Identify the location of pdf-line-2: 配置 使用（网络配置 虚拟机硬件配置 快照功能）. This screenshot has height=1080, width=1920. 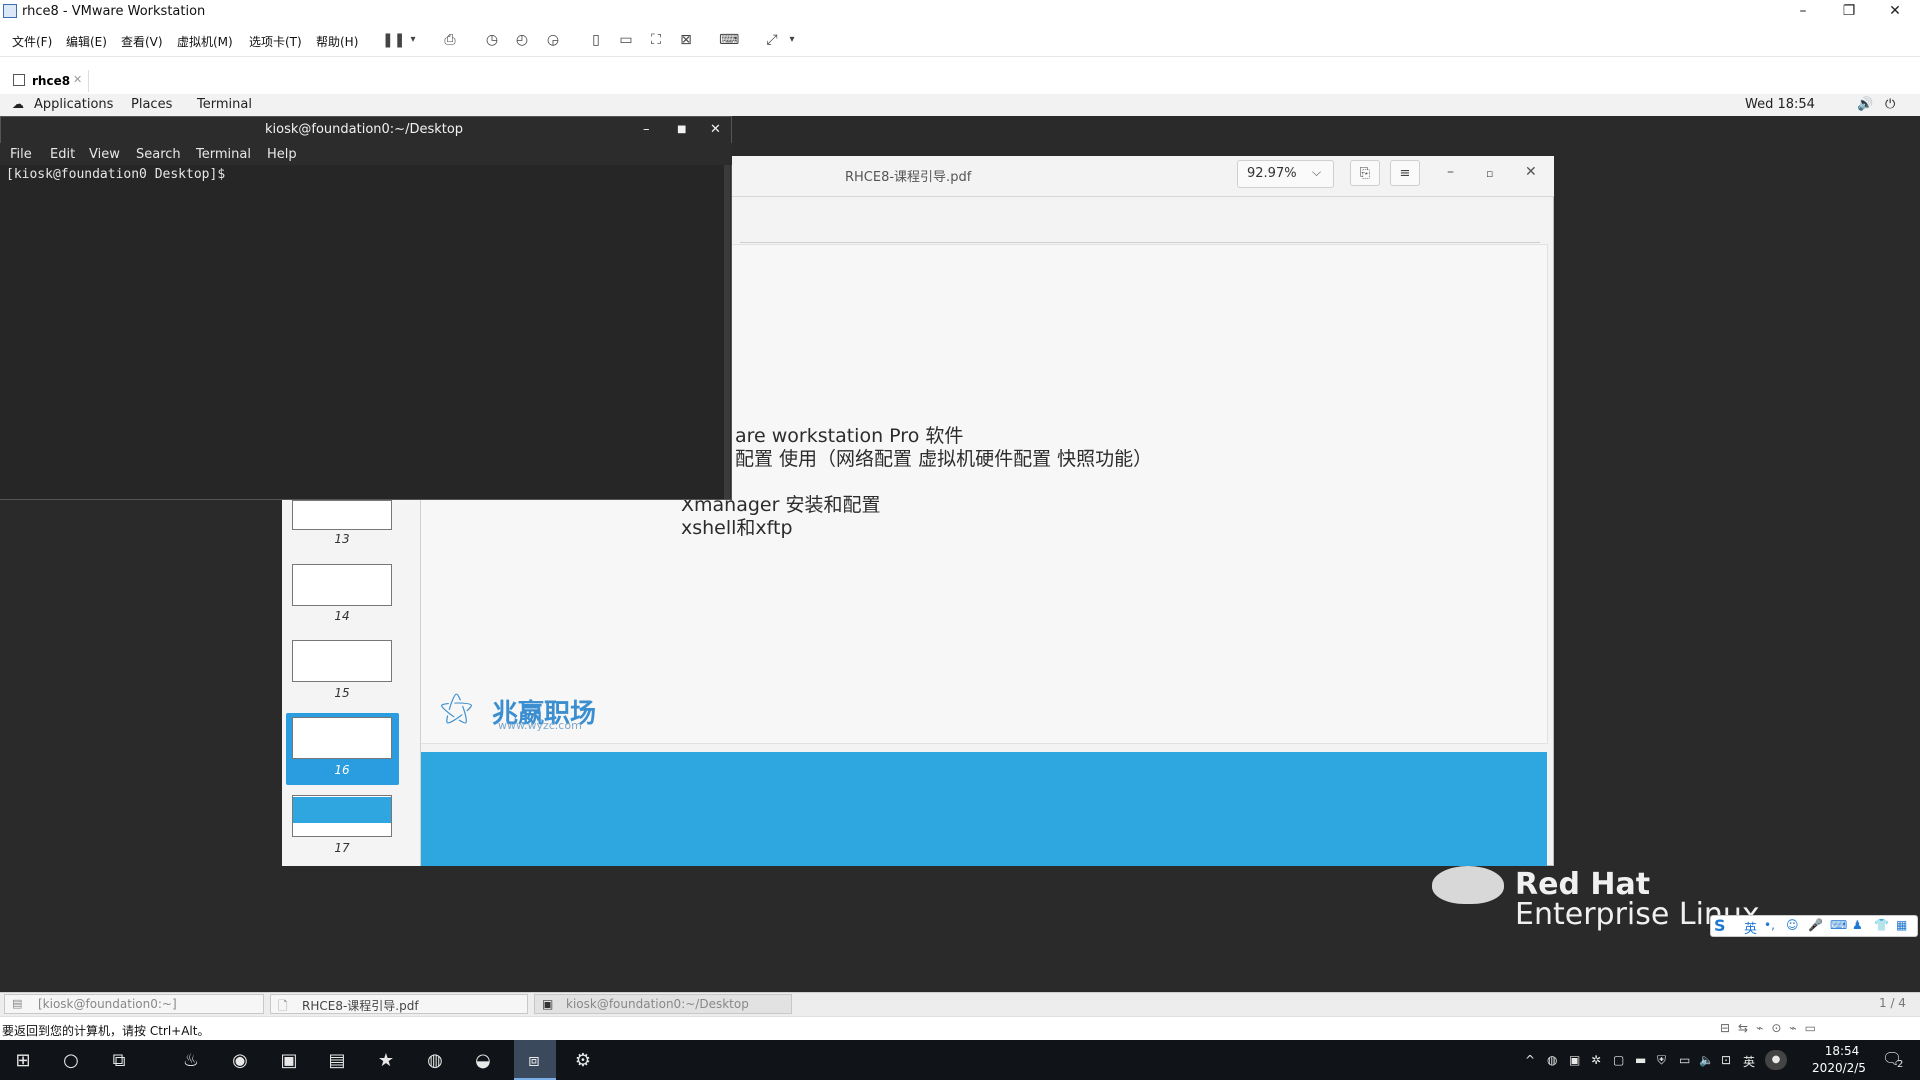
(944, 459).